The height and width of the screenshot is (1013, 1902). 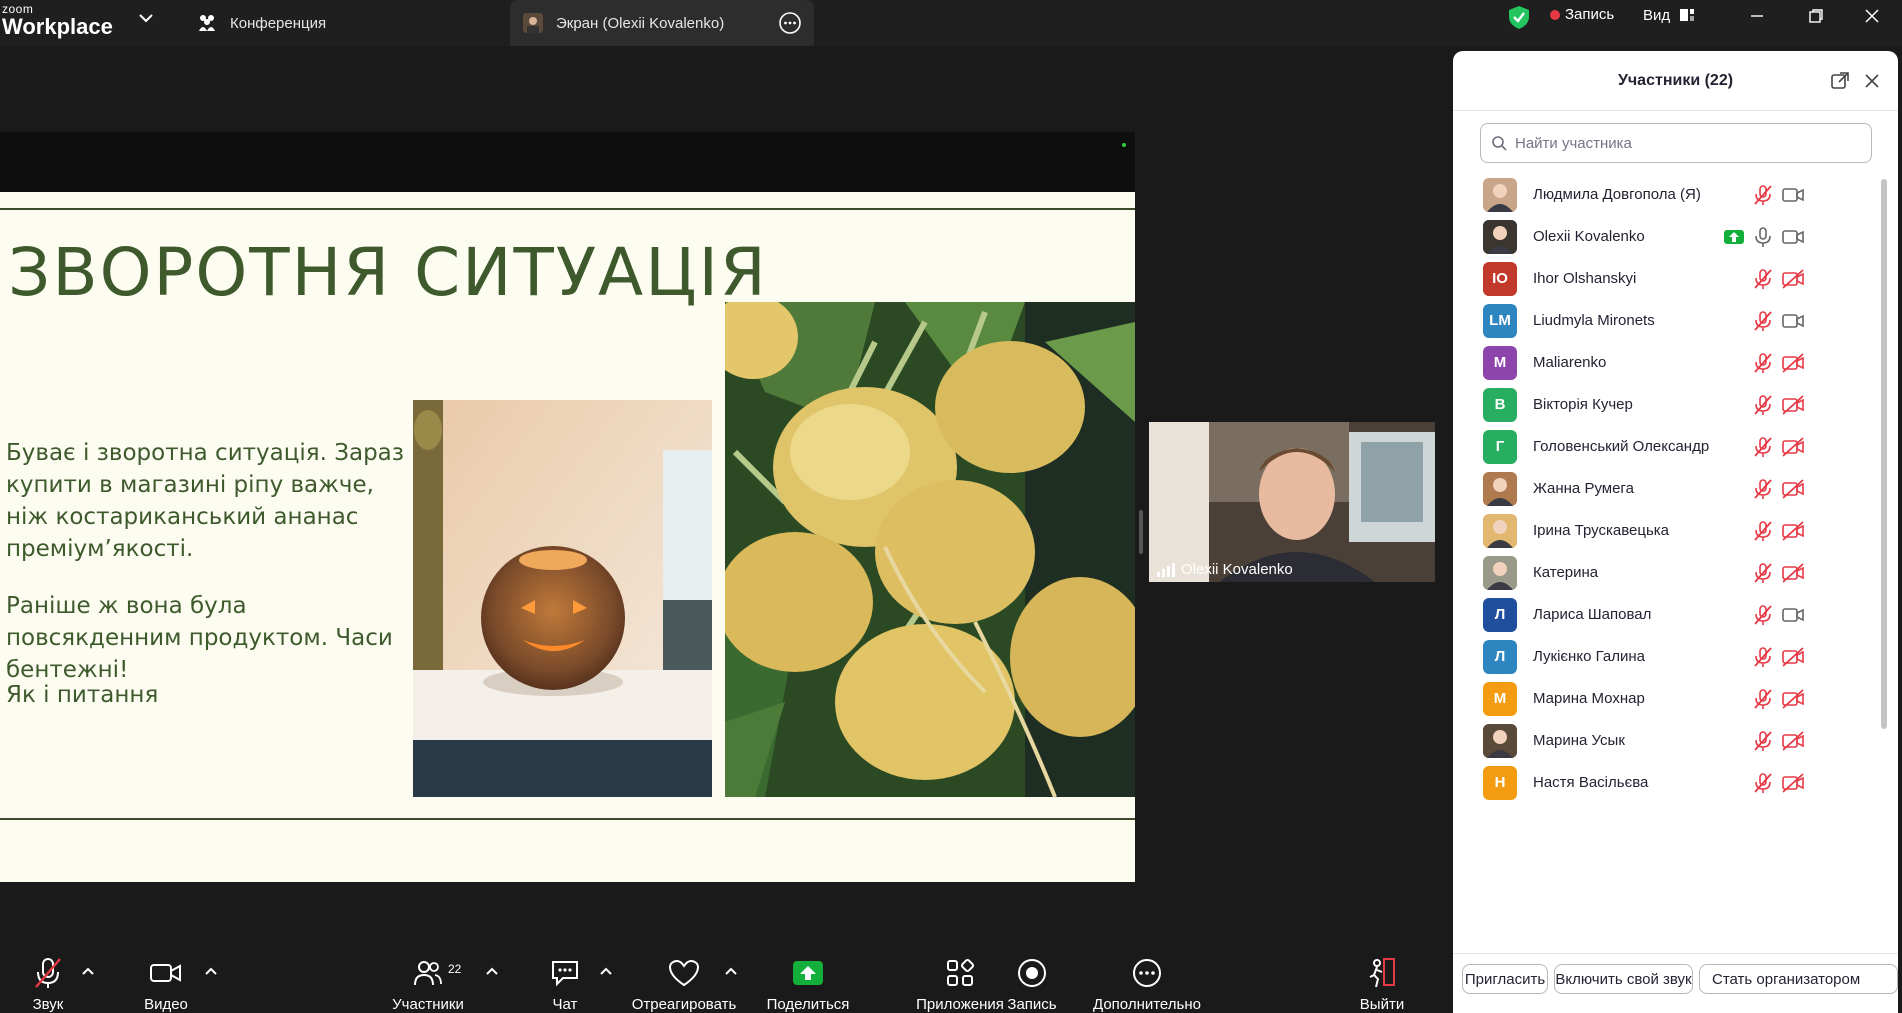 What do you see at coordinates (1623, 979) in the screenshot?
I see `unmute-self-button: Включить свой звук` at bounding box center [1623, 979].